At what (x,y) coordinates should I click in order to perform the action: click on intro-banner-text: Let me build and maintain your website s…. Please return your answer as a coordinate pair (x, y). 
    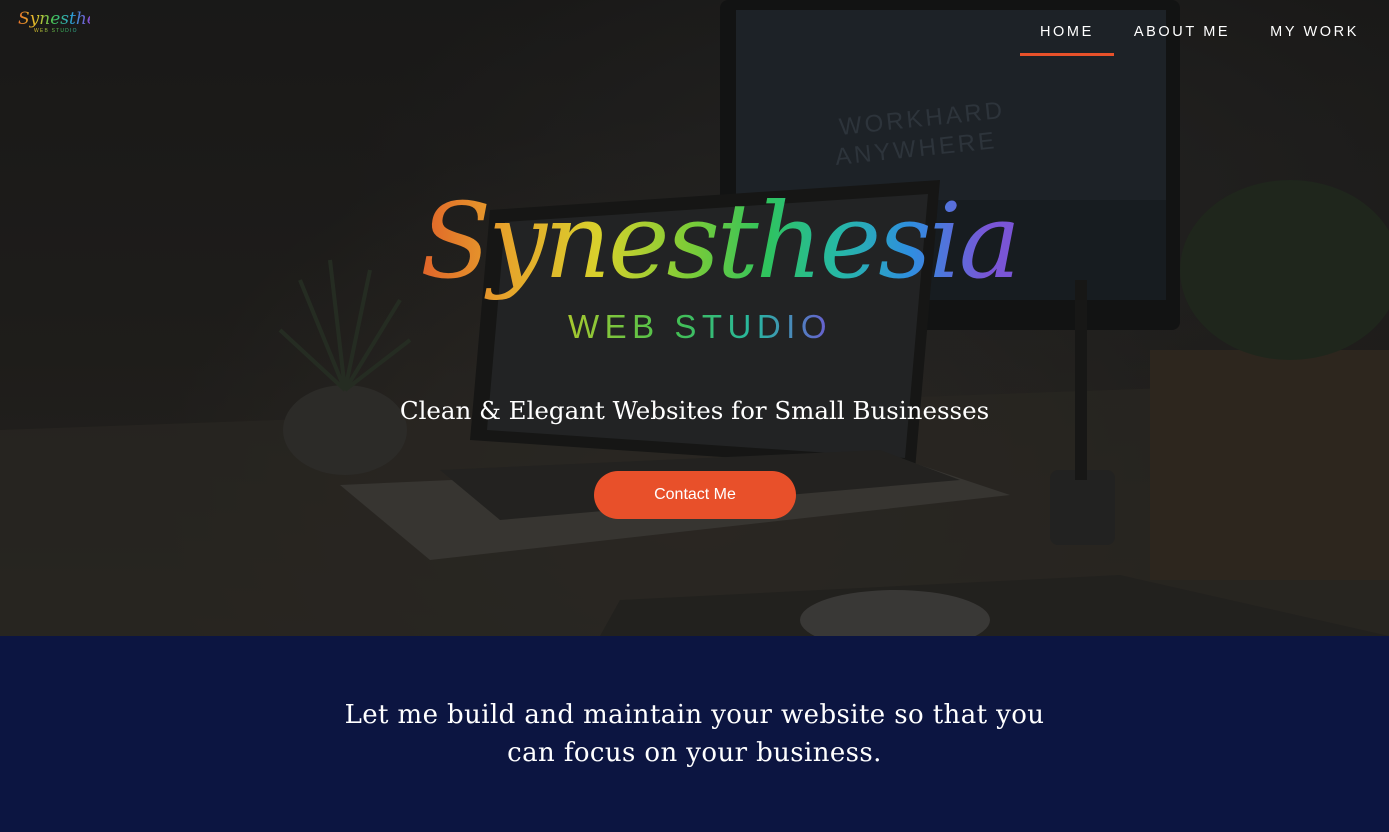
    Looking at the image, I should click on (694, 734).